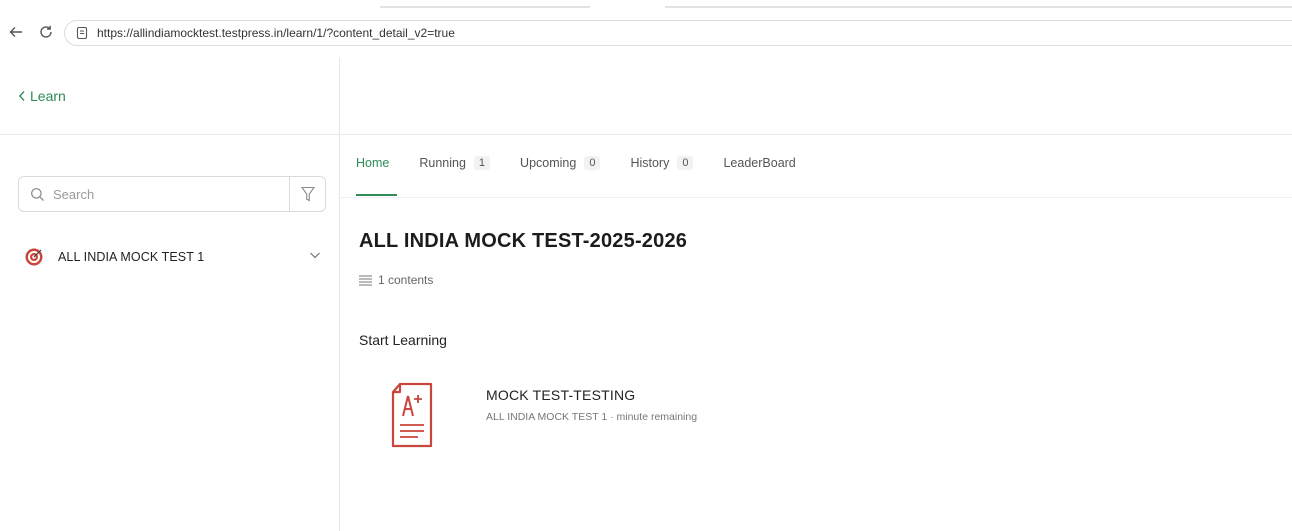 The width and height of the screenshot is (1292, 531). Describe the element at coordinates (48, 96) in the screenshot. I see `back-link-label: Learn` at that location.